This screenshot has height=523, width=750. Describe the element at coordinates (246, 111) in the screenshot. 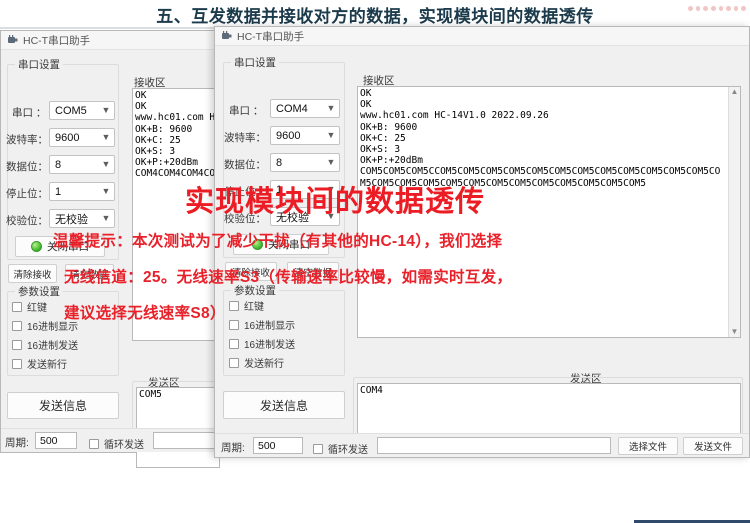

I see `label-port-front: 串口 ：` at that location.